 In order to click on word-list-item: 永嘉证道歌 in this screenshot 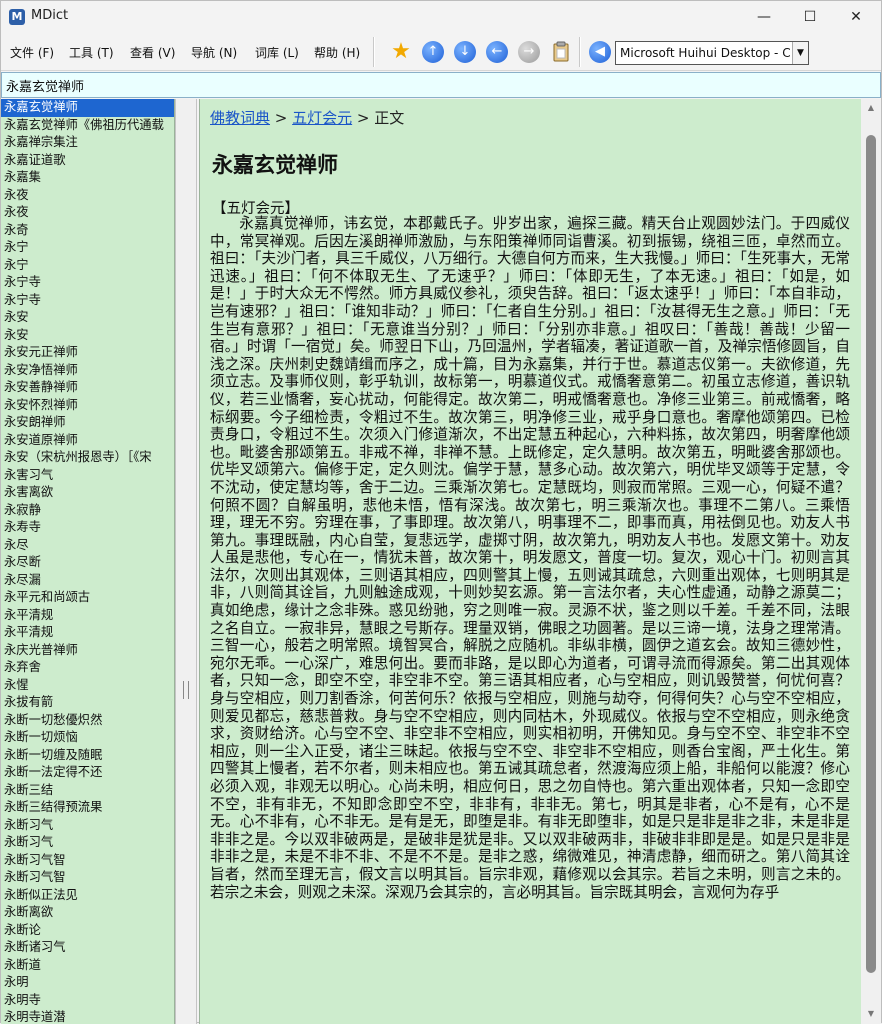, I will do `click(87, 161)`.